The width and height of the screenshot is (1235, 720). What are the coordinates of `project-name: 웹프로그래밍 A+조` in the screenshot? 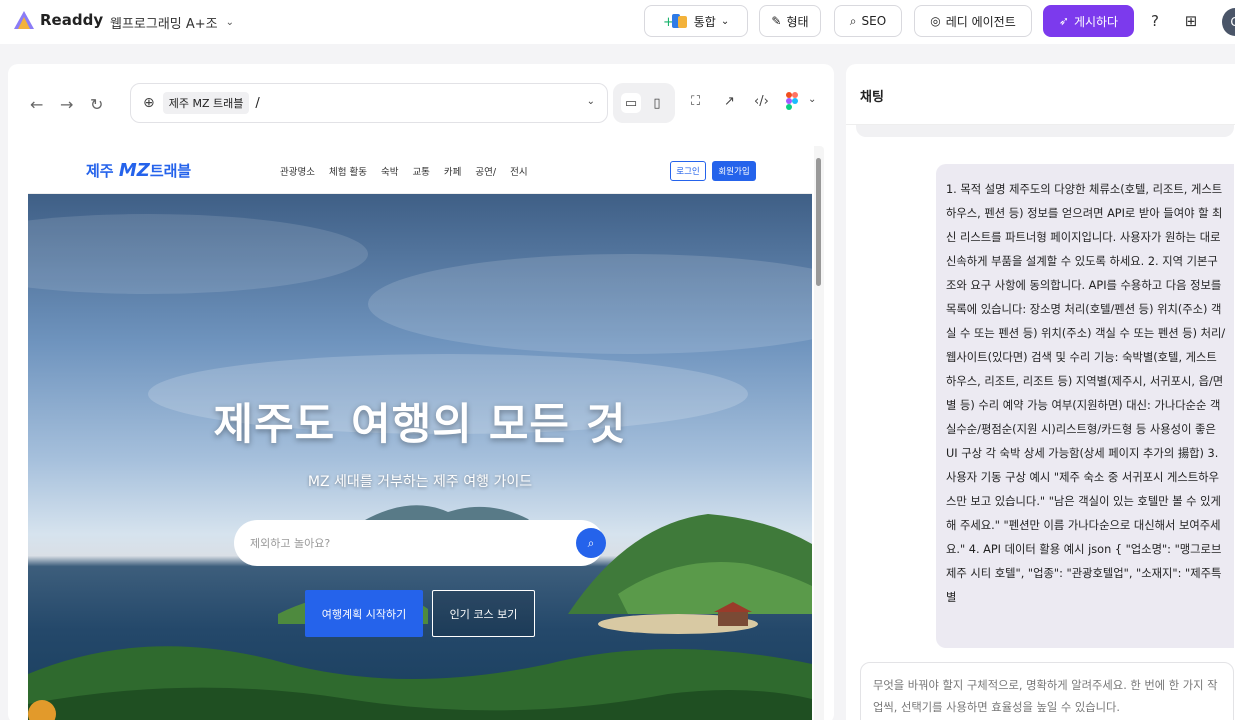 It's located at (164, 24).